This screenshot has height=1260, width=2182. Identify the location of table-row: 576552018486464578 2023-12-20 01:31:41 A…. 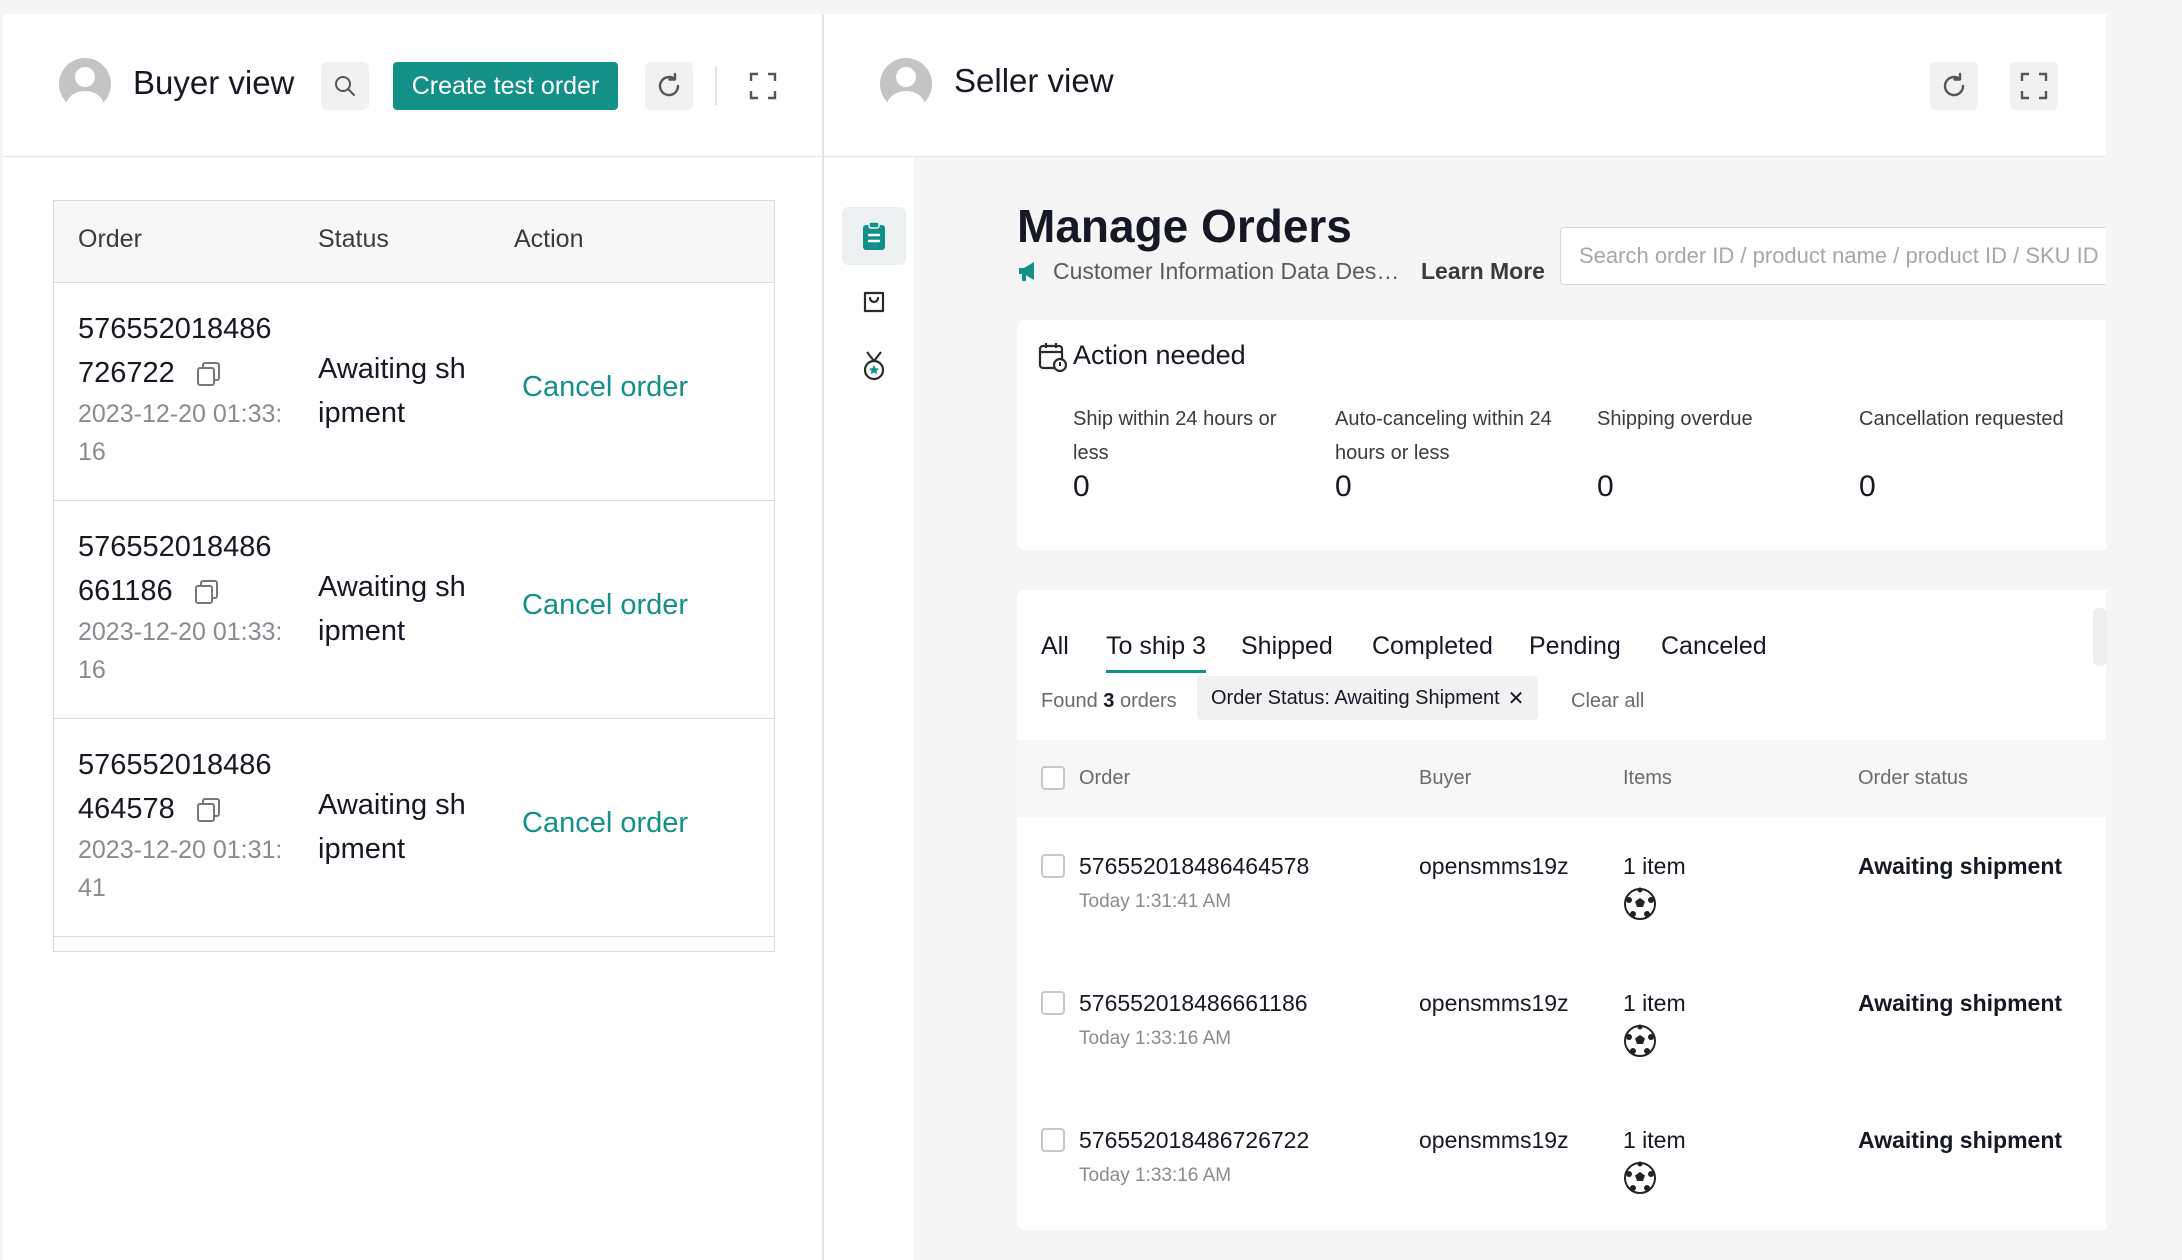
(414, 828).